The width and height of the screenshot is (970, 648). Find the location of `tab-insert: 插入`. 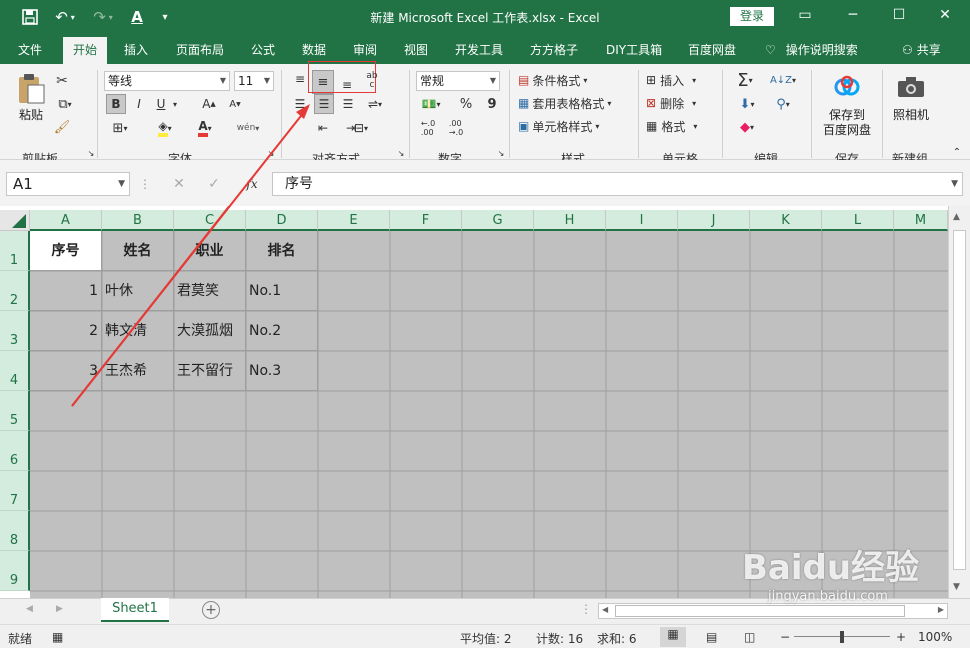

tab-insert: 插入 is located at coordinates (136, 49).